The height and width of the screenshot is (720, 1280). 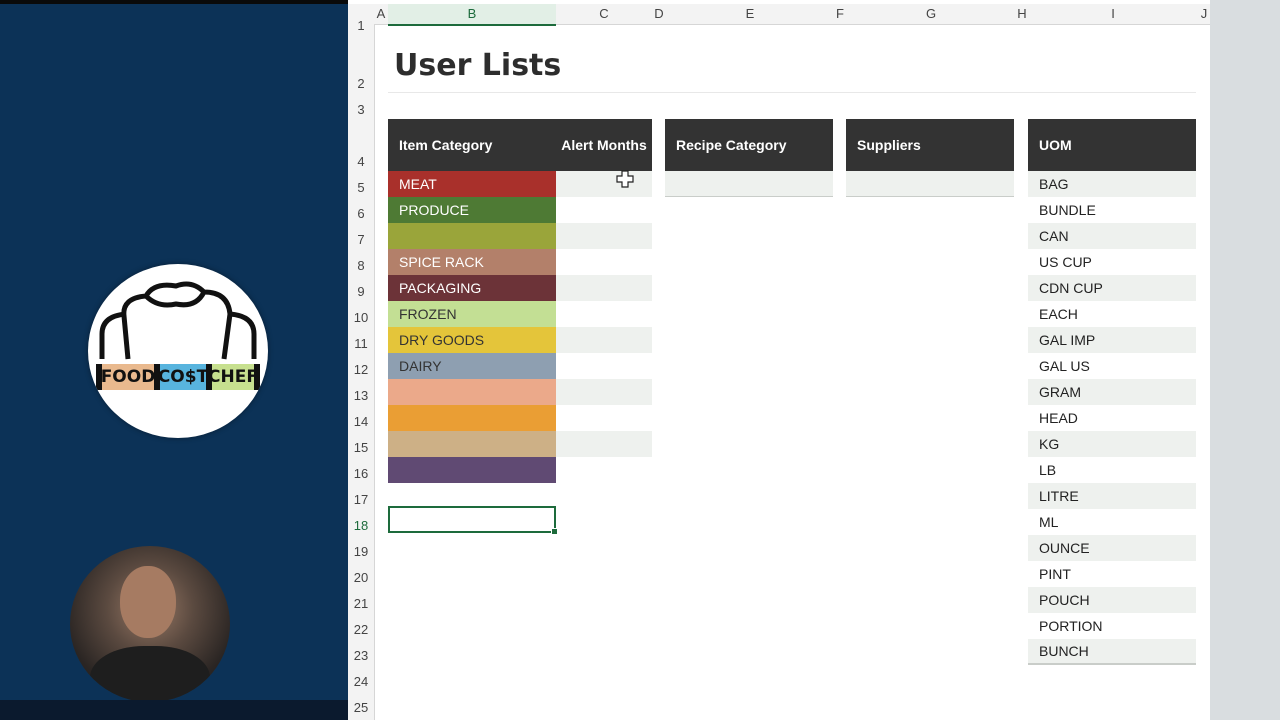 I want to click on row-header-1: 1, so click(x=361, y=25).